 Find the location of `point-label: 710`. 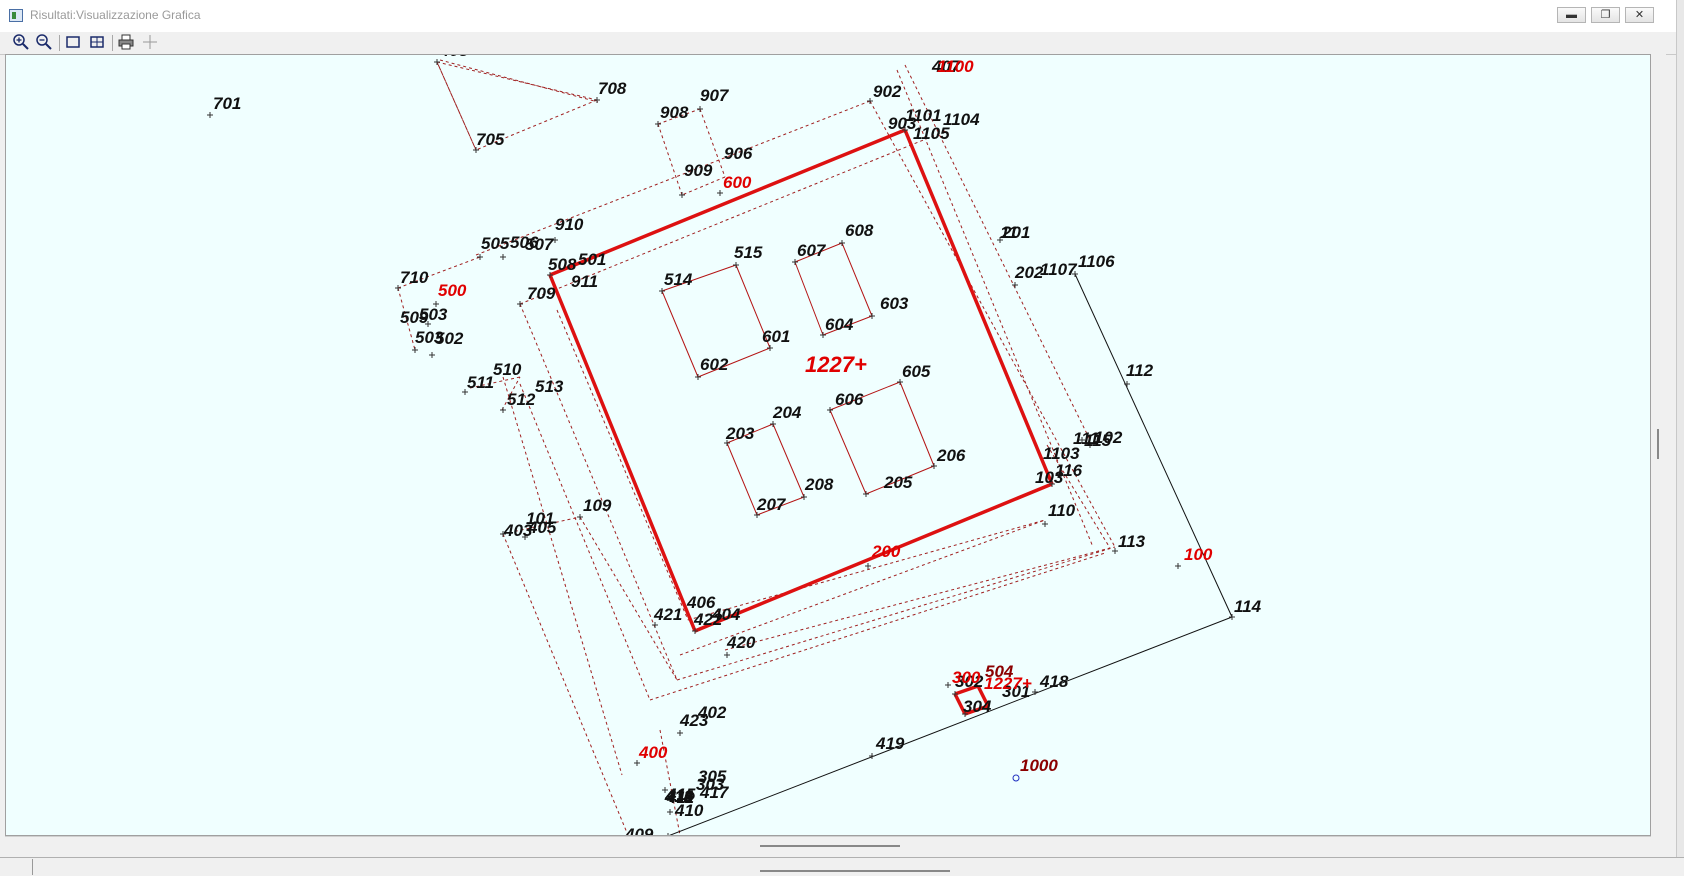

point-label: 710 is located at coordinates (414, 277).